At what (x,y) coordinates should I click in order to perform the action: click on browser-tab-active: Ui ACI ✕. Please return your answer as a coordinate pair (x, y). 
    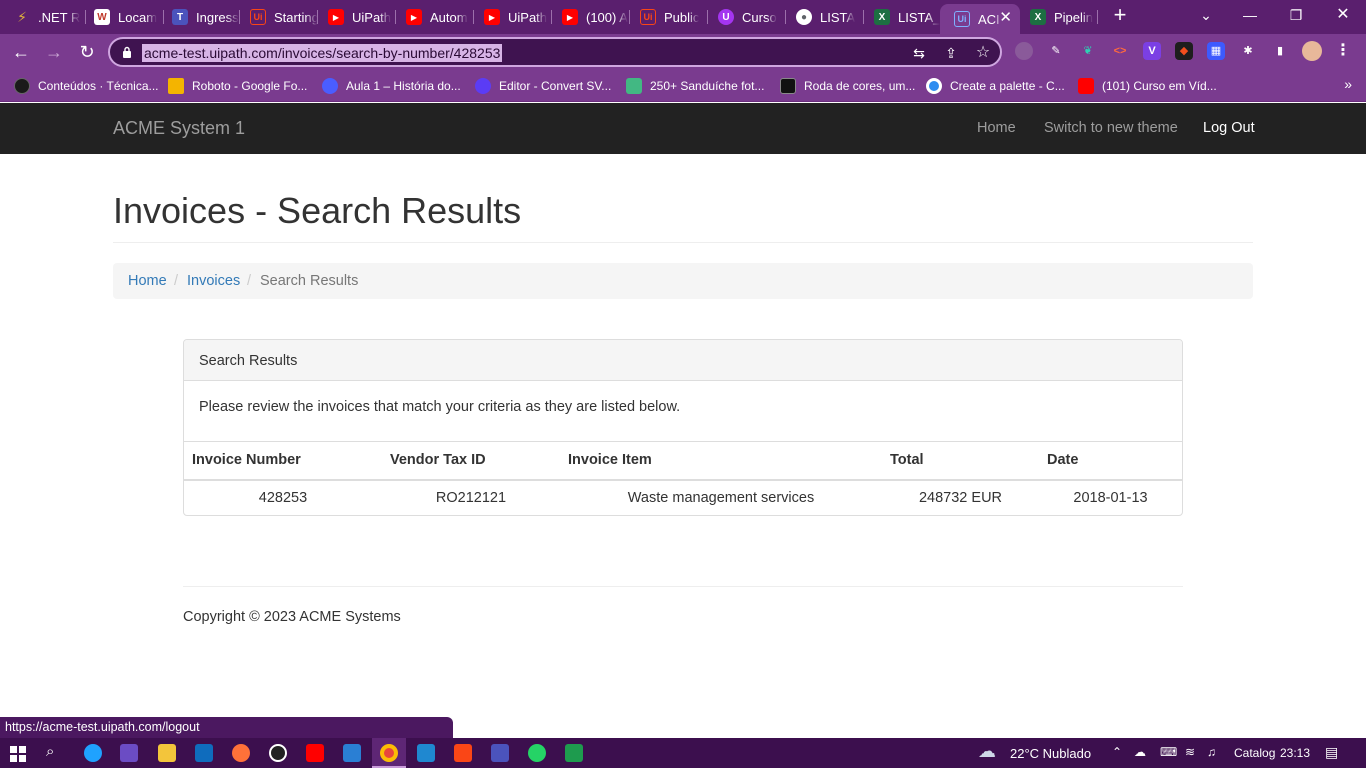
    Looking at the image, I should click on (980, 19).